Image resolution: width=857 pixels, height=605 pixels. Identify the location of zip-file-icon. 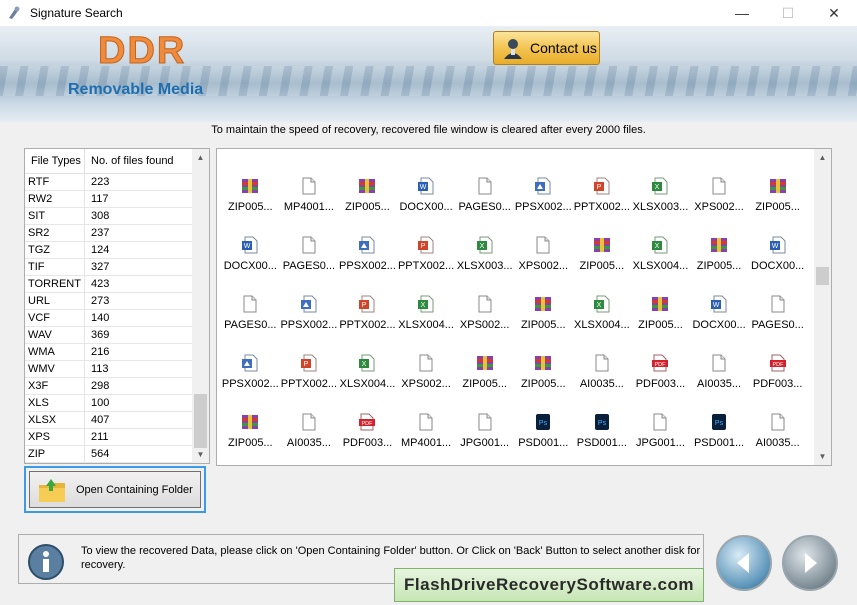
(543, 304).